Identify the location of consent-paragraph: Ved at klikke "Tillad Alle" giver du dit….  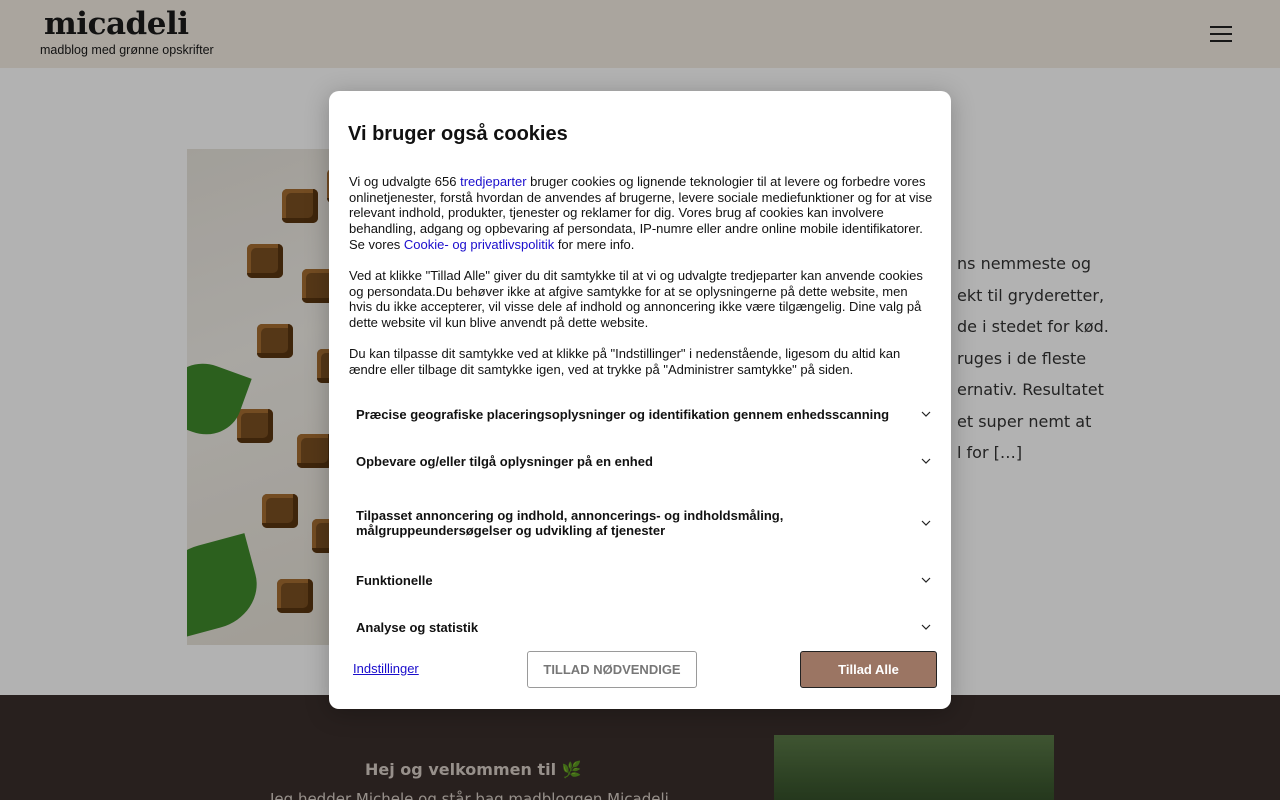
(636, 299).